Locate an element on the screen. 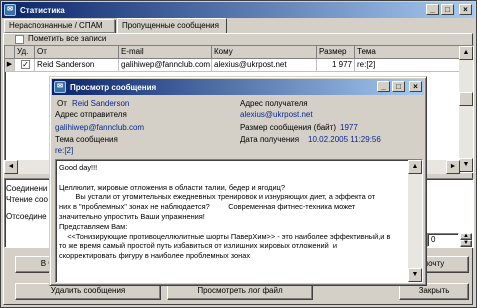 The width and height of the screenshot is (477, 308). tab-skipped-label: Пропущенные сообщения is located at coordinates (170, 25).